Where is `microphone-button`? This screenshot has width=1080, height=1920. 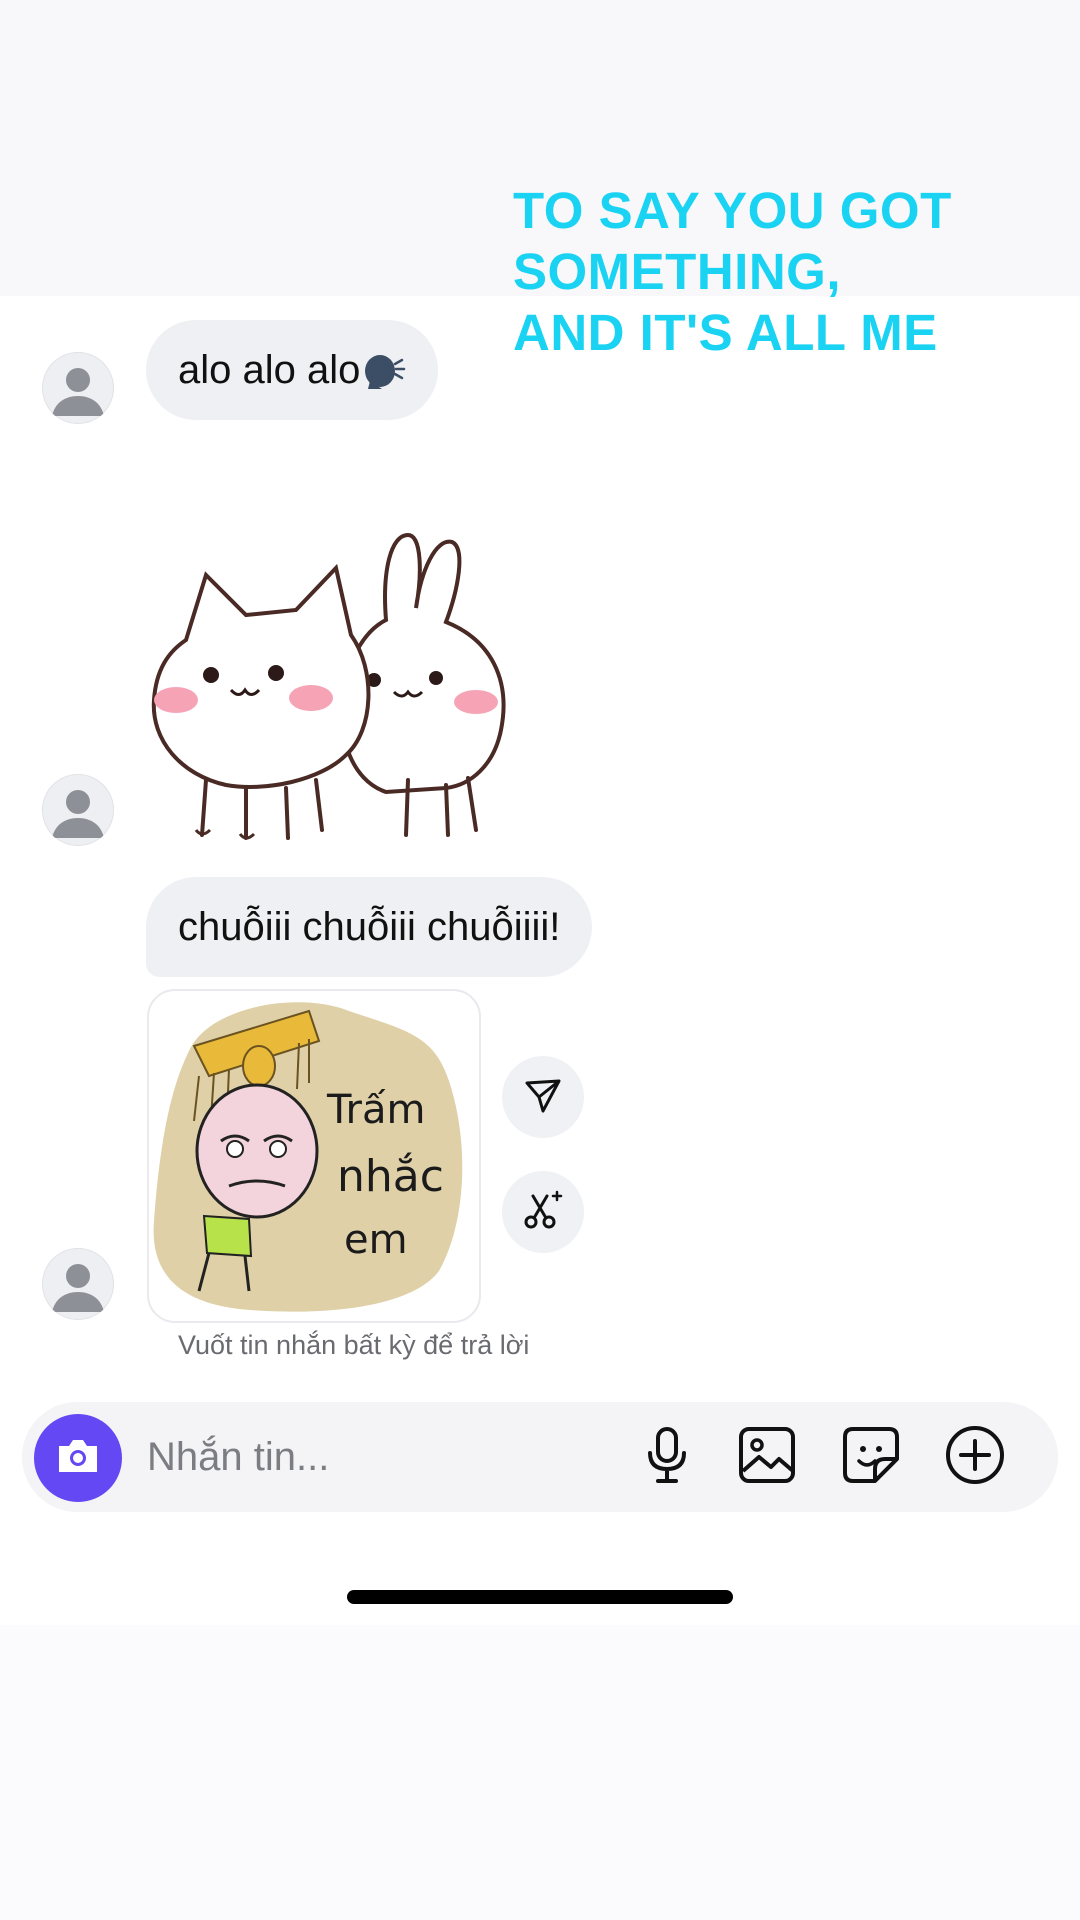 microphone-button is located at coordinates (667, 1457).